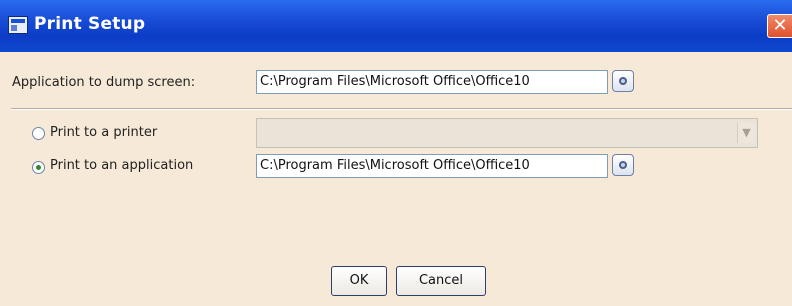 The width and height of the screenshot is (792, 306). I want to click on section-divider, so click(401, 109).